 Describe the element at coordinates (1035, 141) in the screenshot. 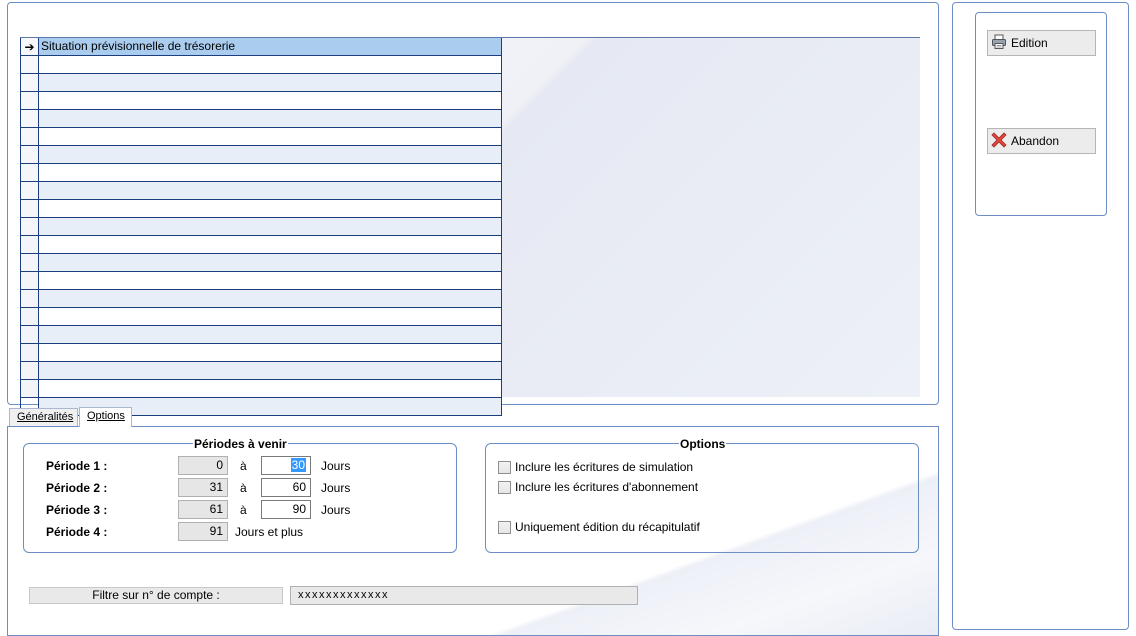

I see `abandon-button-label: Abandon` at that location.